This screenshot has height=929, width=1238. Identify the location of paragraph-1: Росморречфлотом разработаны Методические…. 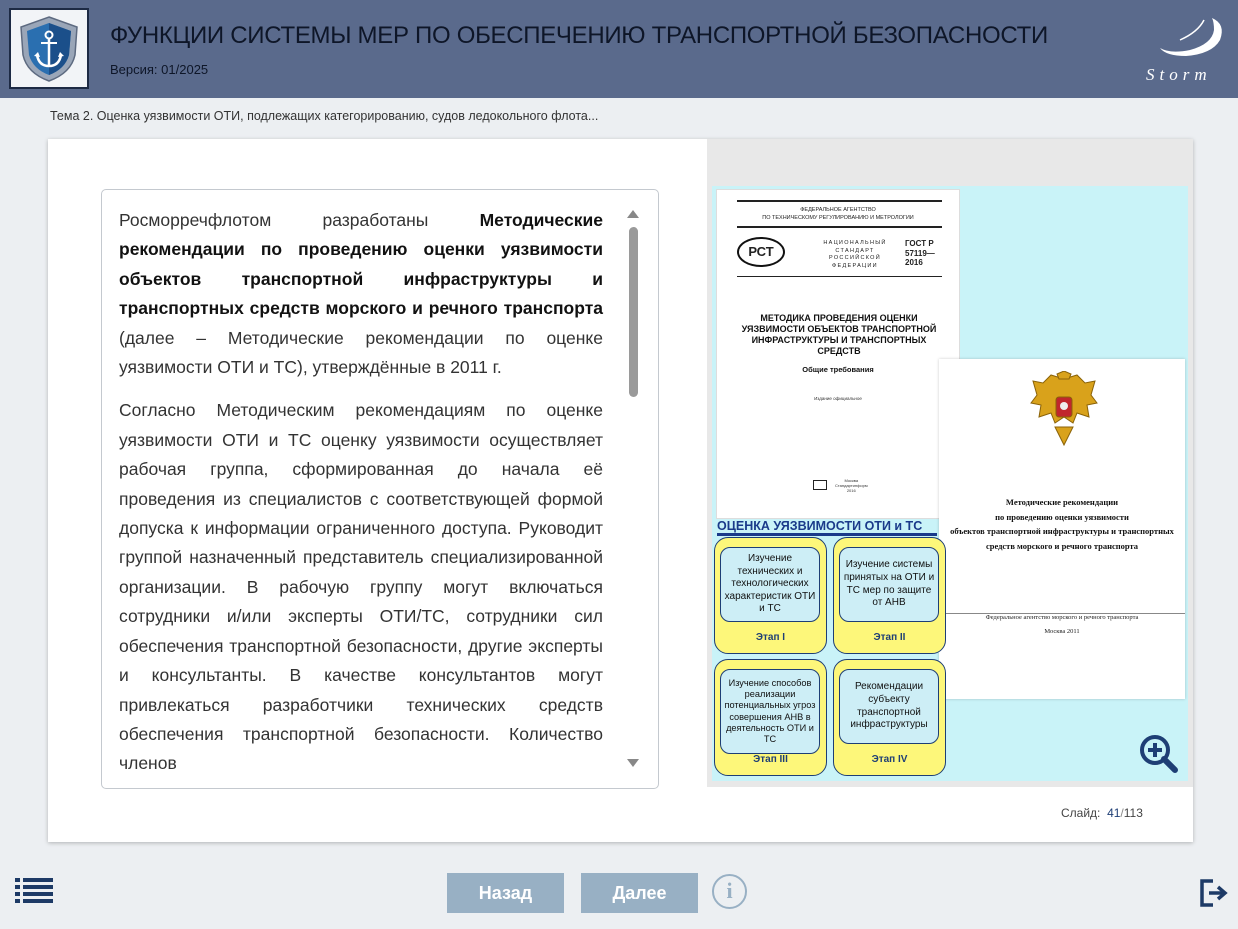
(361, 294).